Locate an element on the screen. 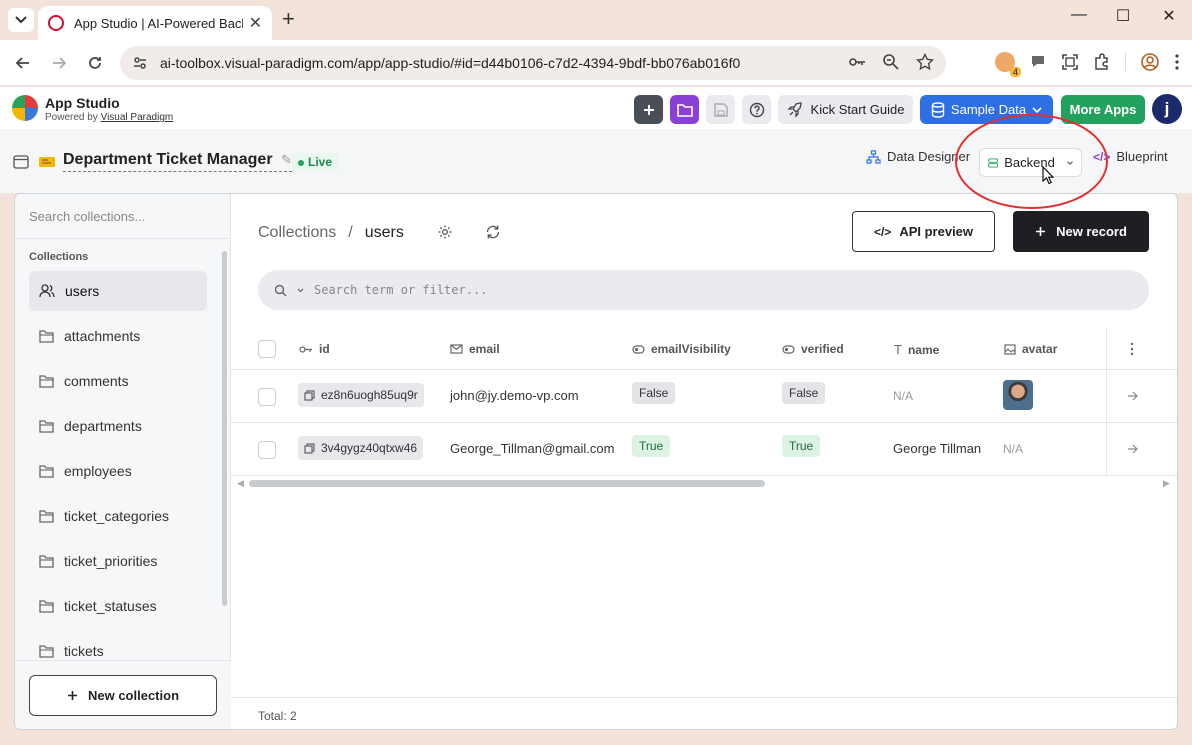  sidebar-item-departments: departments is located at coordinates (118, 426).